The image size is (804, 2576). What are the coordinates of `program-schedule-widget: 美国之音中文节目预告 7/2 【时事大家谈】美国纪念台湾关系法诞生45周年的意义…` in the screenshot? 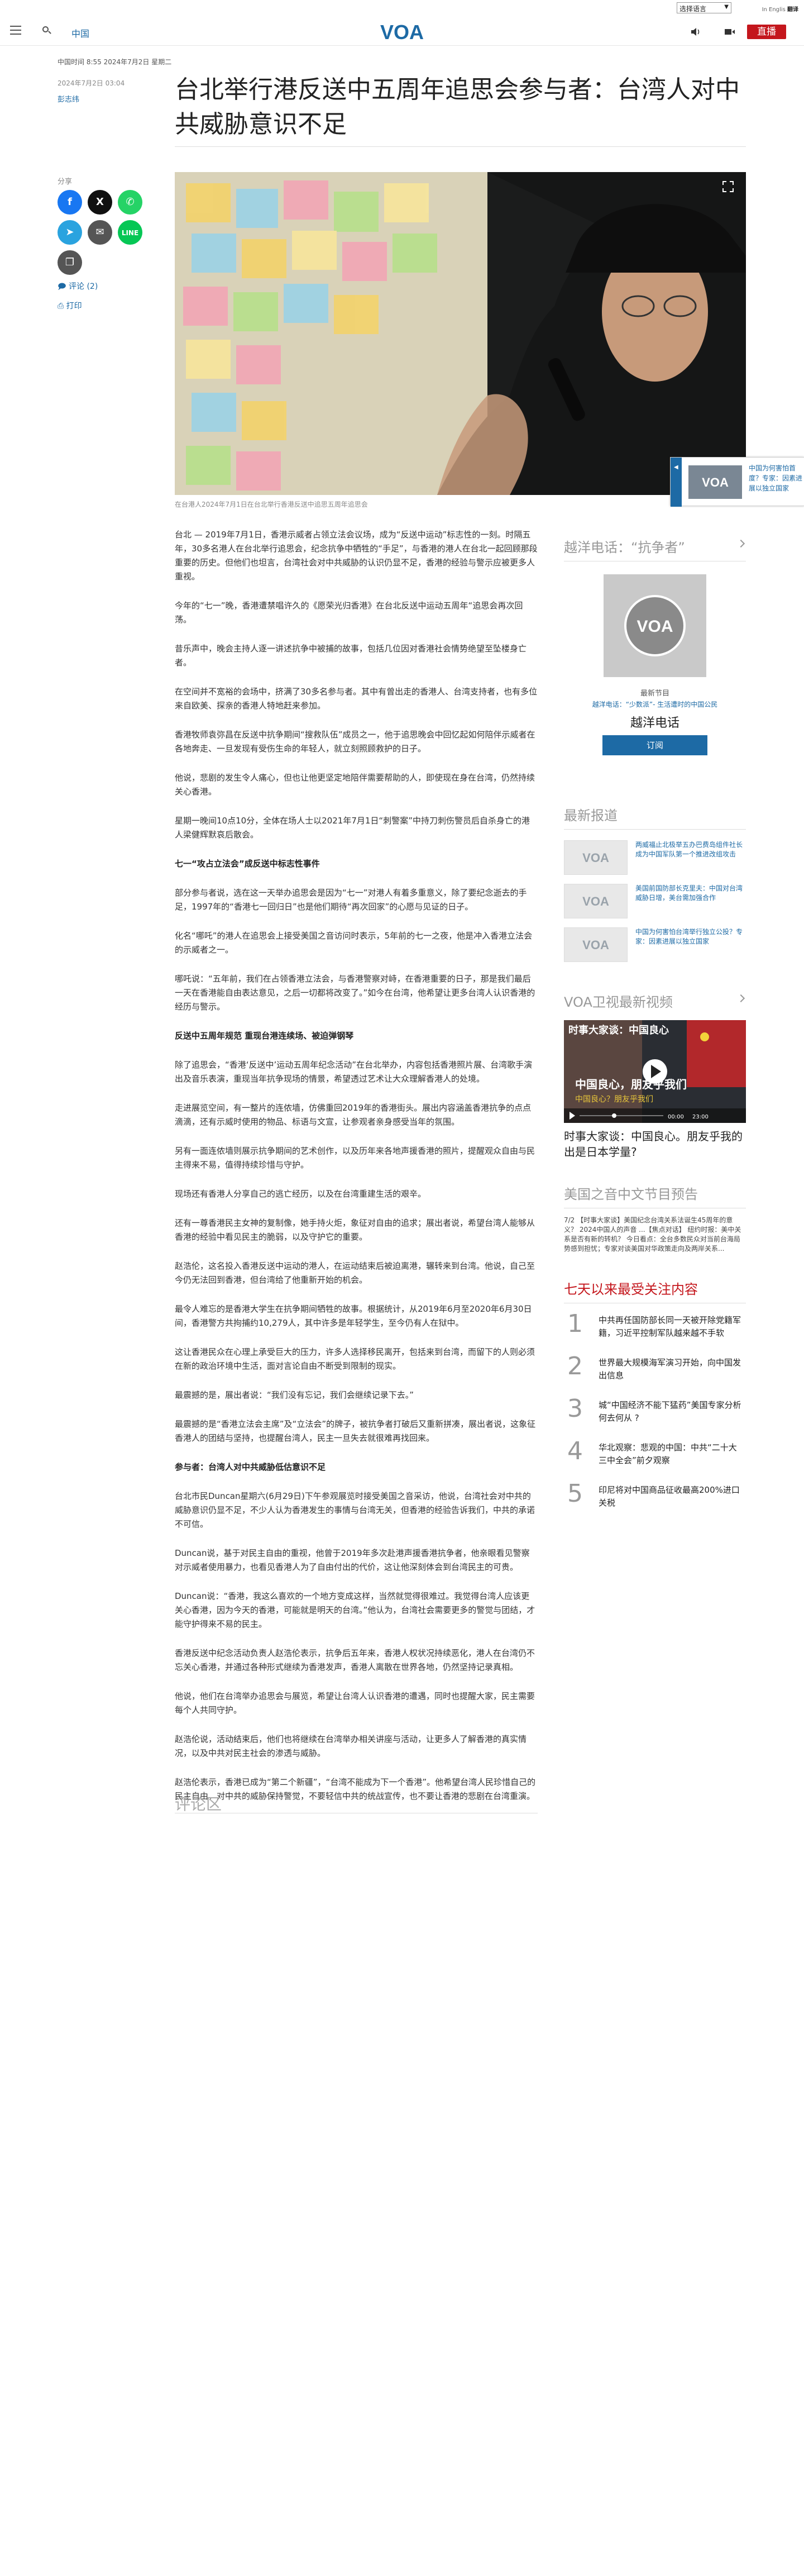 It's located at (655, 1219).